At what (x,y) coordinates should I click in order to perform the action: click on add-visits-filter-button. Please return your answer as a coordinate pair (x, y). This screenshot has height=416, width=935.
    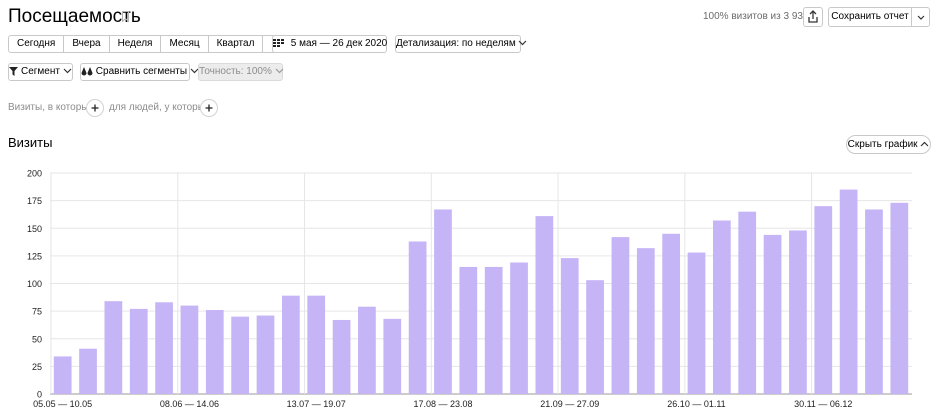
    Looking at the image, I should click on (95, 108).